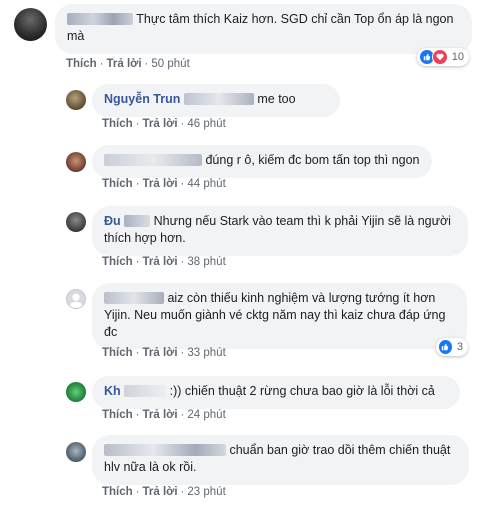 This screenshot has height=511, width=497. I want to click on comment-bubble: Nguyễn Trun me too, so click(216, 100).